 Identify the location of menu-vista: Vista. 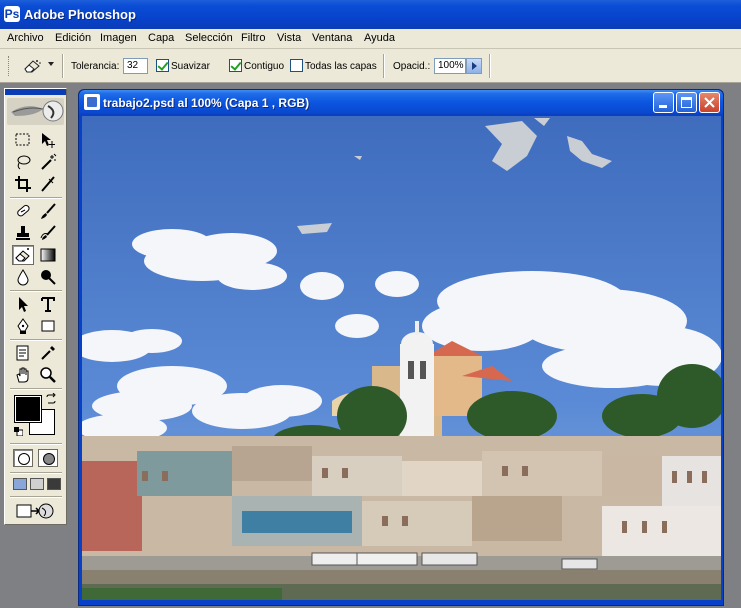
(289, 38).